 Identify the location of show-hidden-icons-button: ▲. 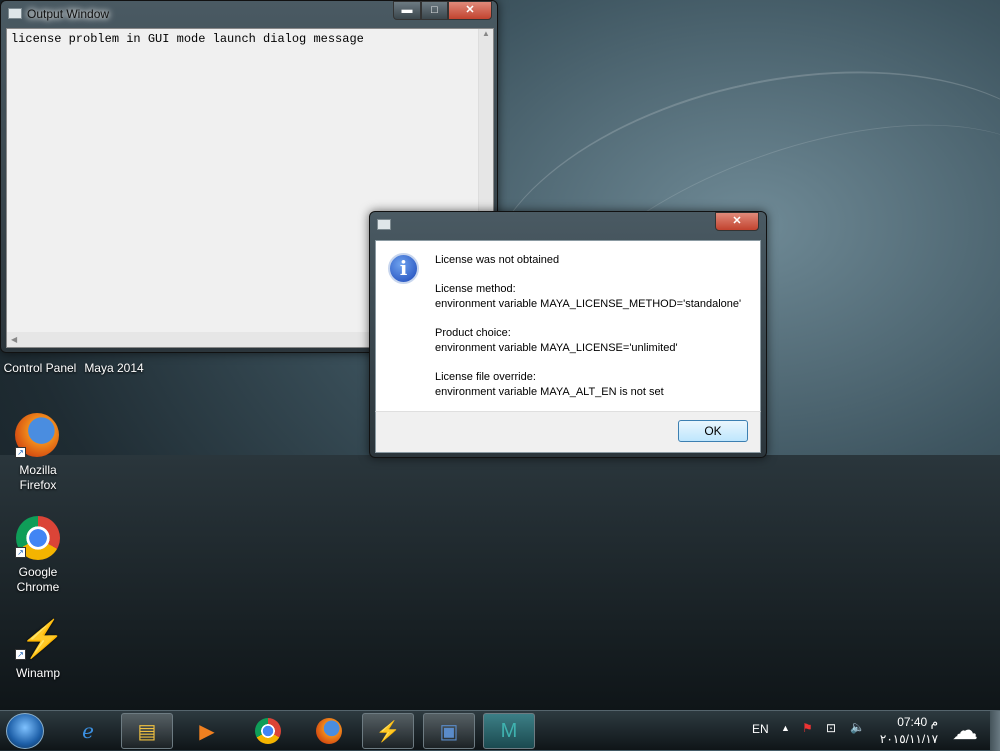
(785, 728).